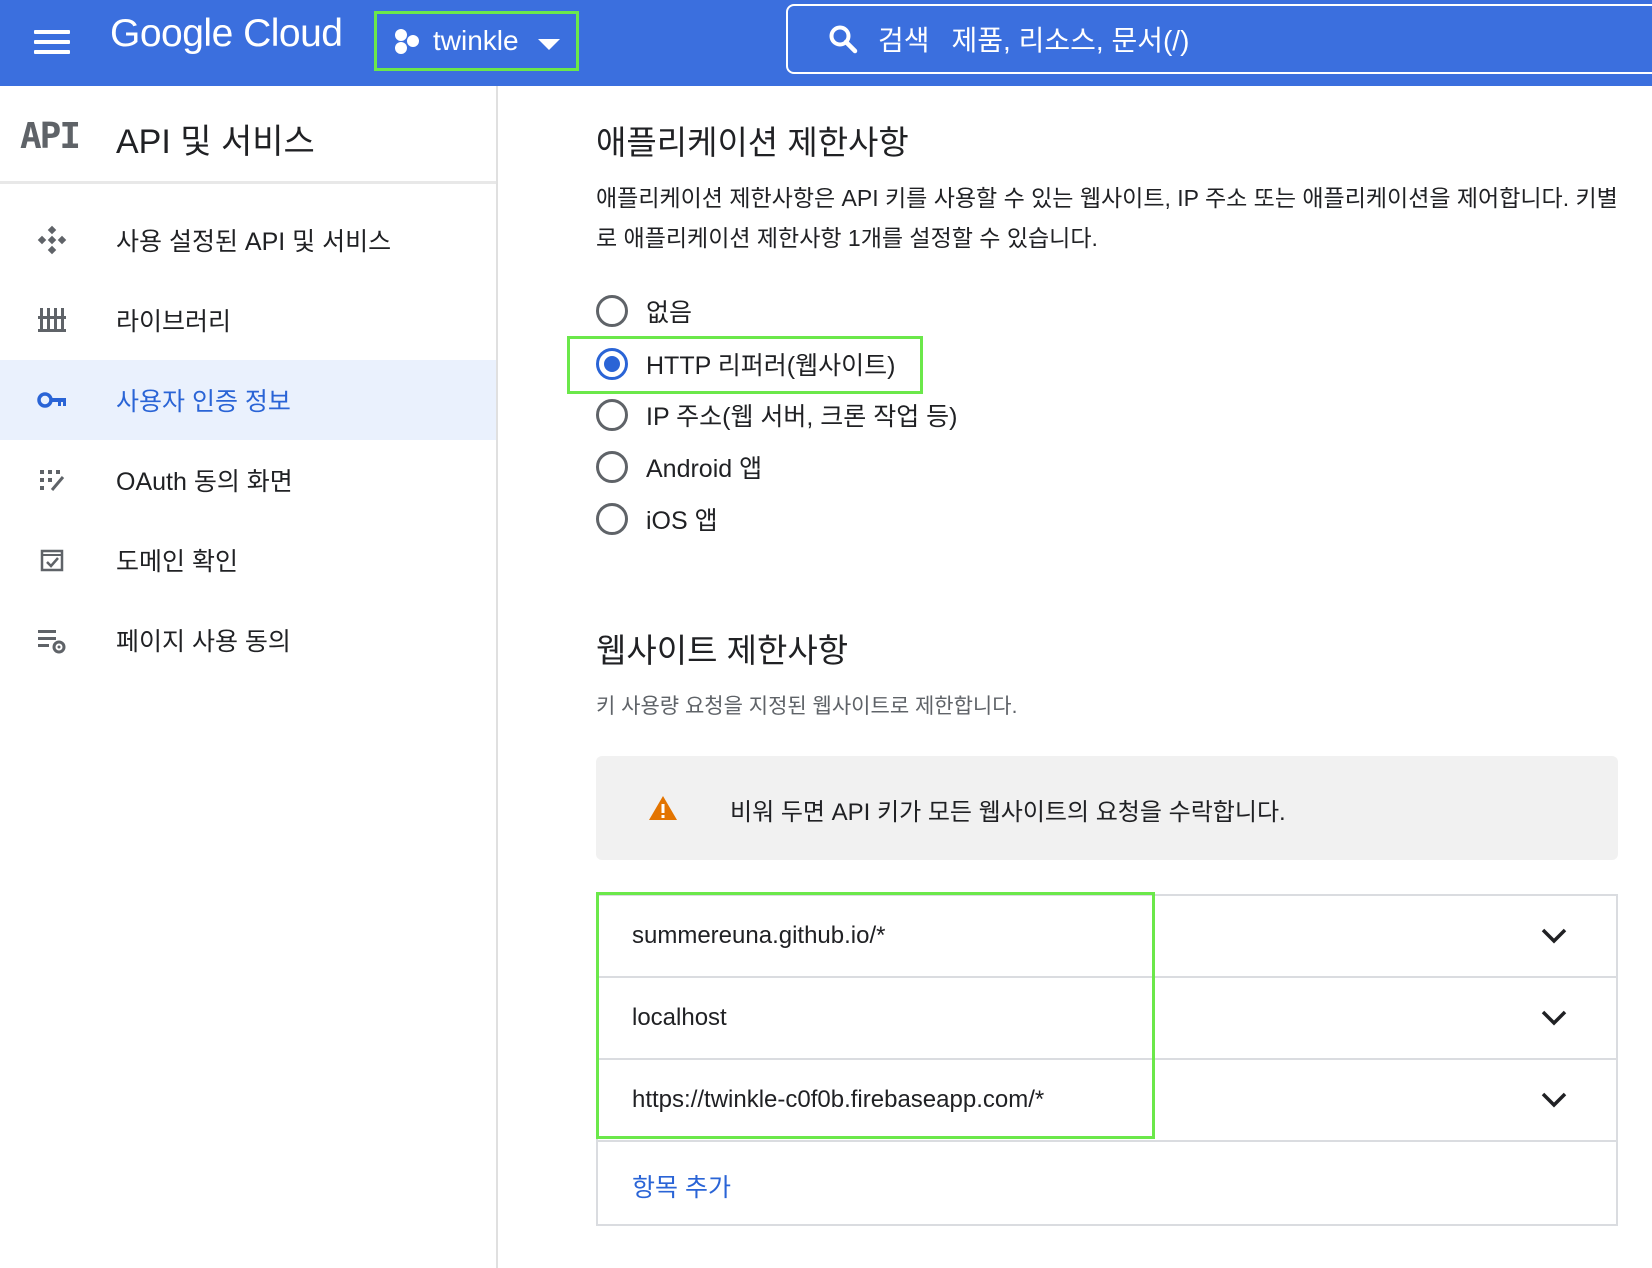 The image size is (1652, 1268). I want to click on api-hub-icon, so click(52, 240).